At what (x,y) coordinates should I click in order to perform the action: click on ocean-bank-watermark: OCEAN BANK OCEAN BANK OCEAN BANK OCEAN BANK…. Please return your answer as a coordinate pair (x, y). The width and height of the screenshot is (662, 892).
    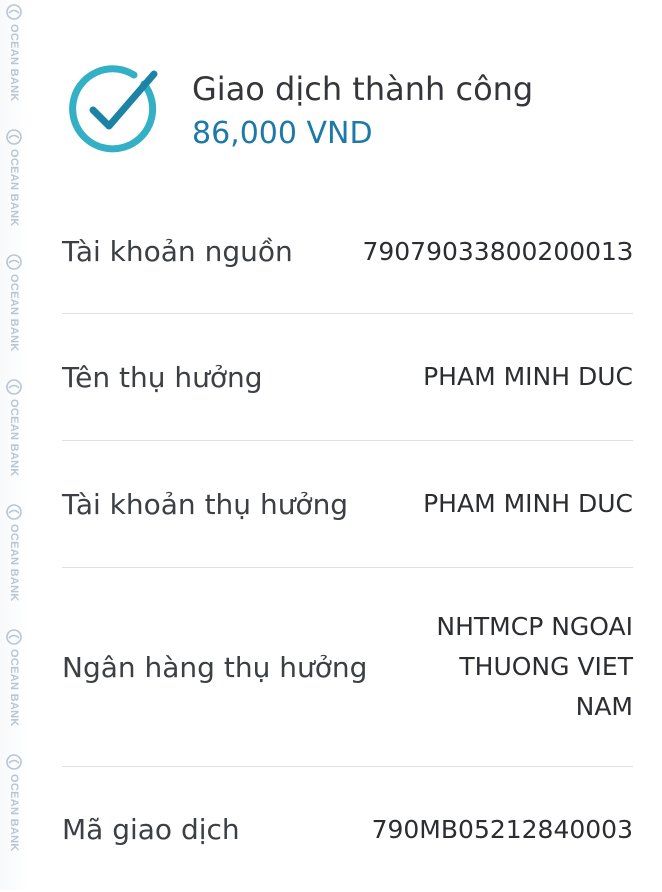
    Looking at the image, I should click on (14, 445).